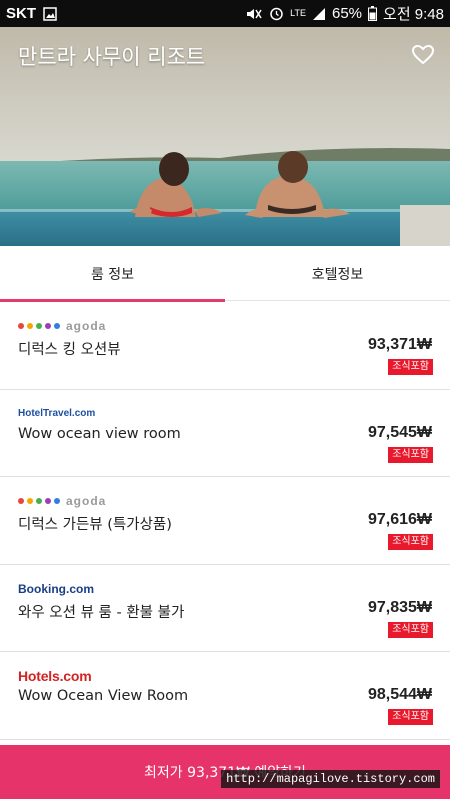  What do you see at coordinates (373, 13) in the screenshot?
I see `battery-icon` at bounding box center [373, 13].